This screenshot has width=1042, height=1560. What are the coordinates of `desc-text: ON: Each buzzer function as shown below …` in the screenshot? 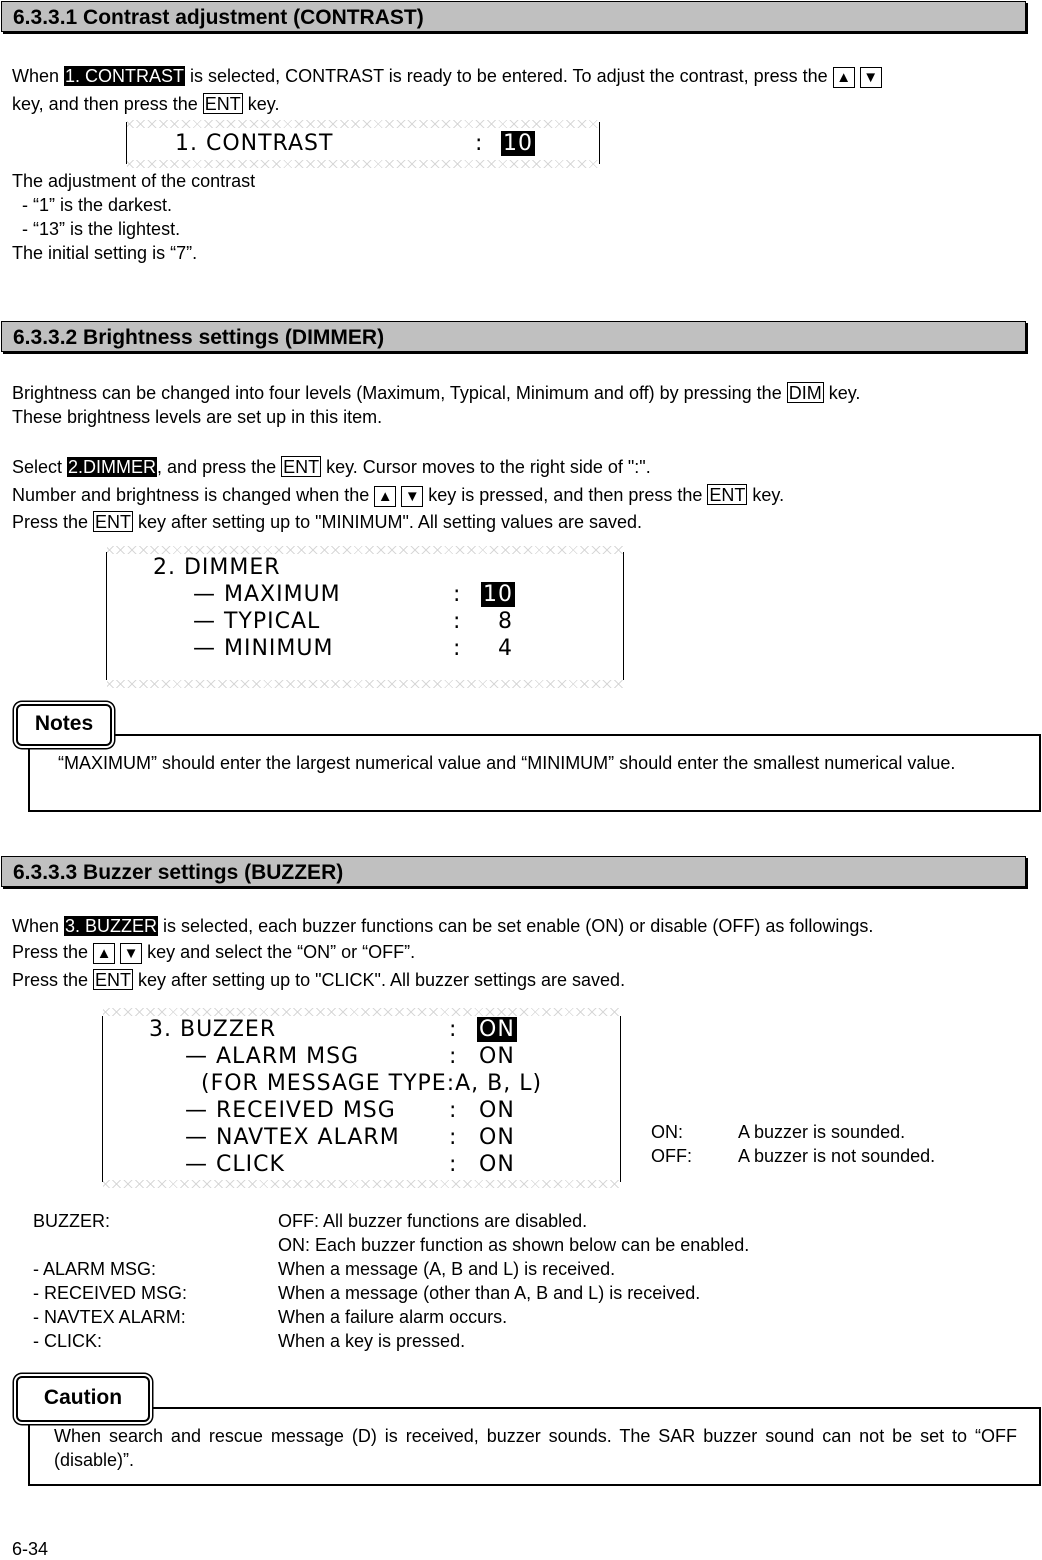 It's located at (514, 1245).